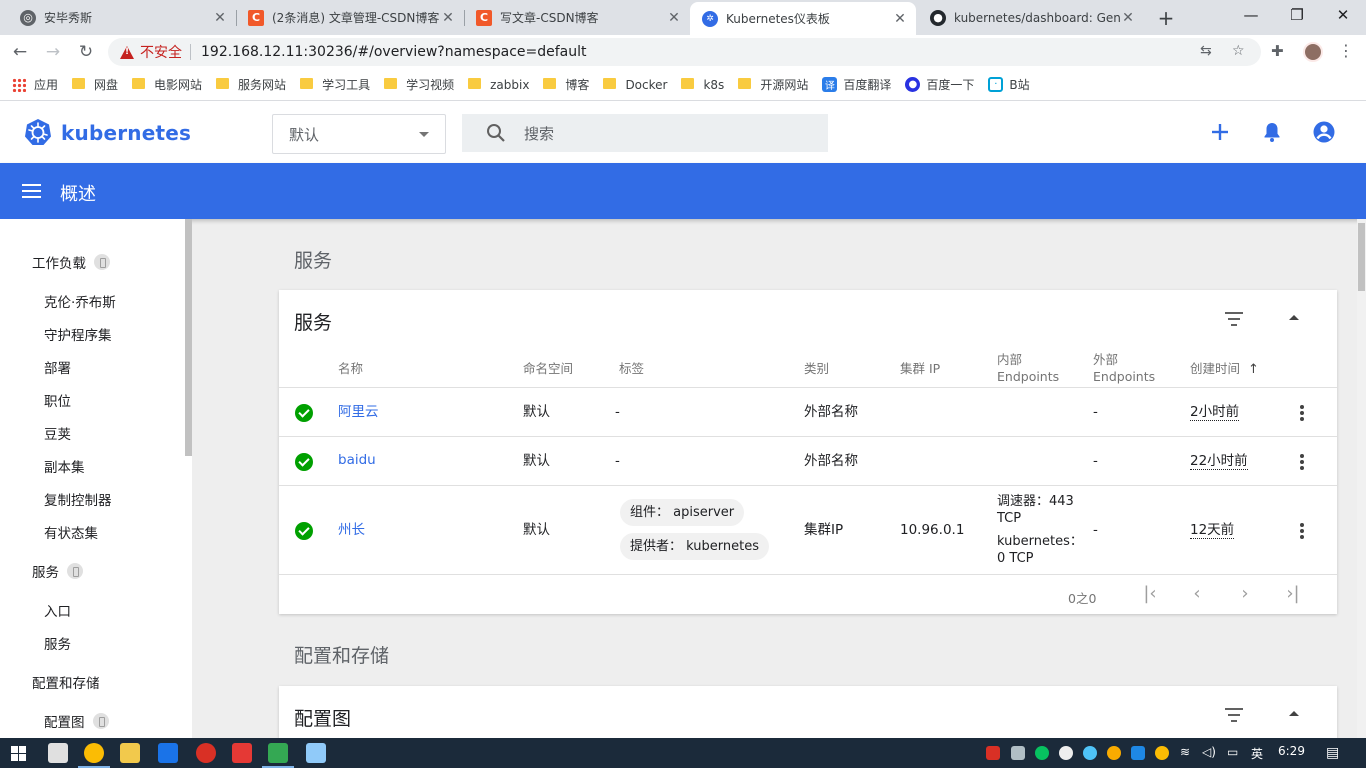 The image size is (1366, 768). I want to click on sidebar-item-pods: 豆荚, so click(57, 433).